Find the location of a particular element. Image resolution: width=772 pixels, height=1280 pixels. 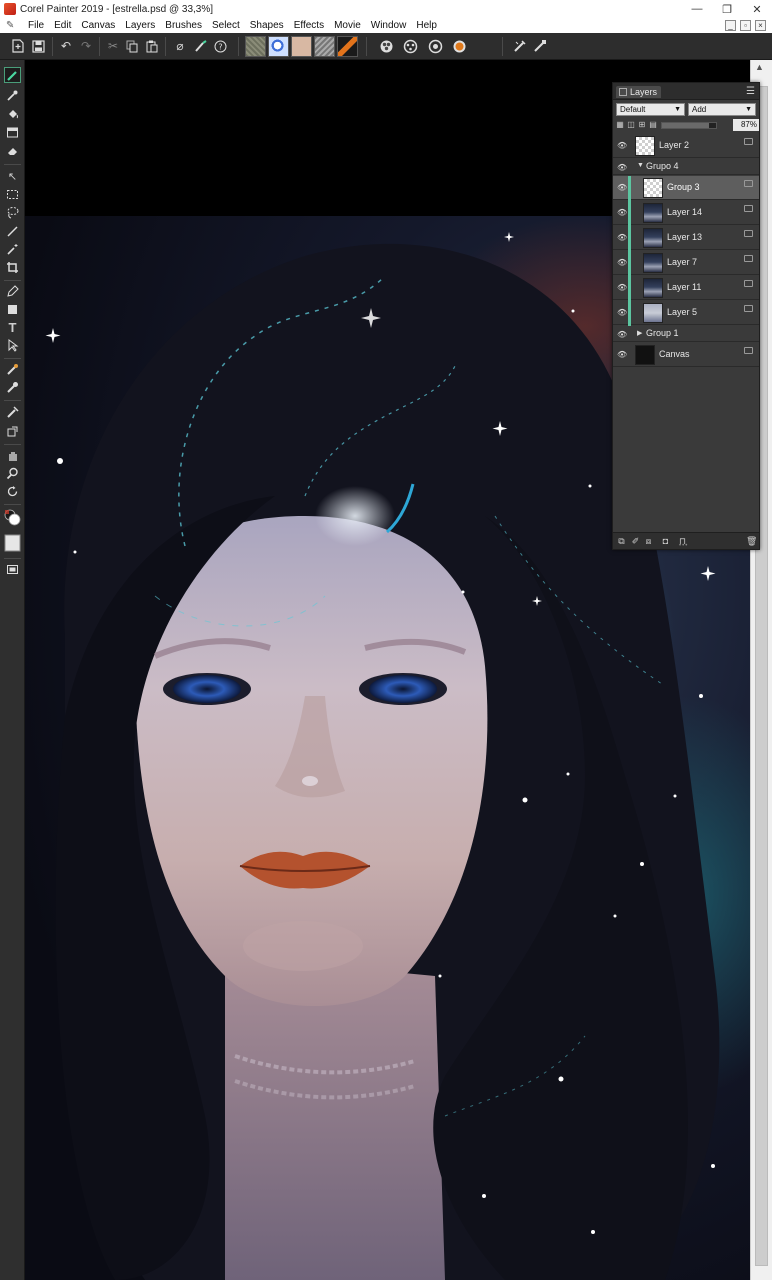

panel-collapse-icon is located at coordinates (623, 92).